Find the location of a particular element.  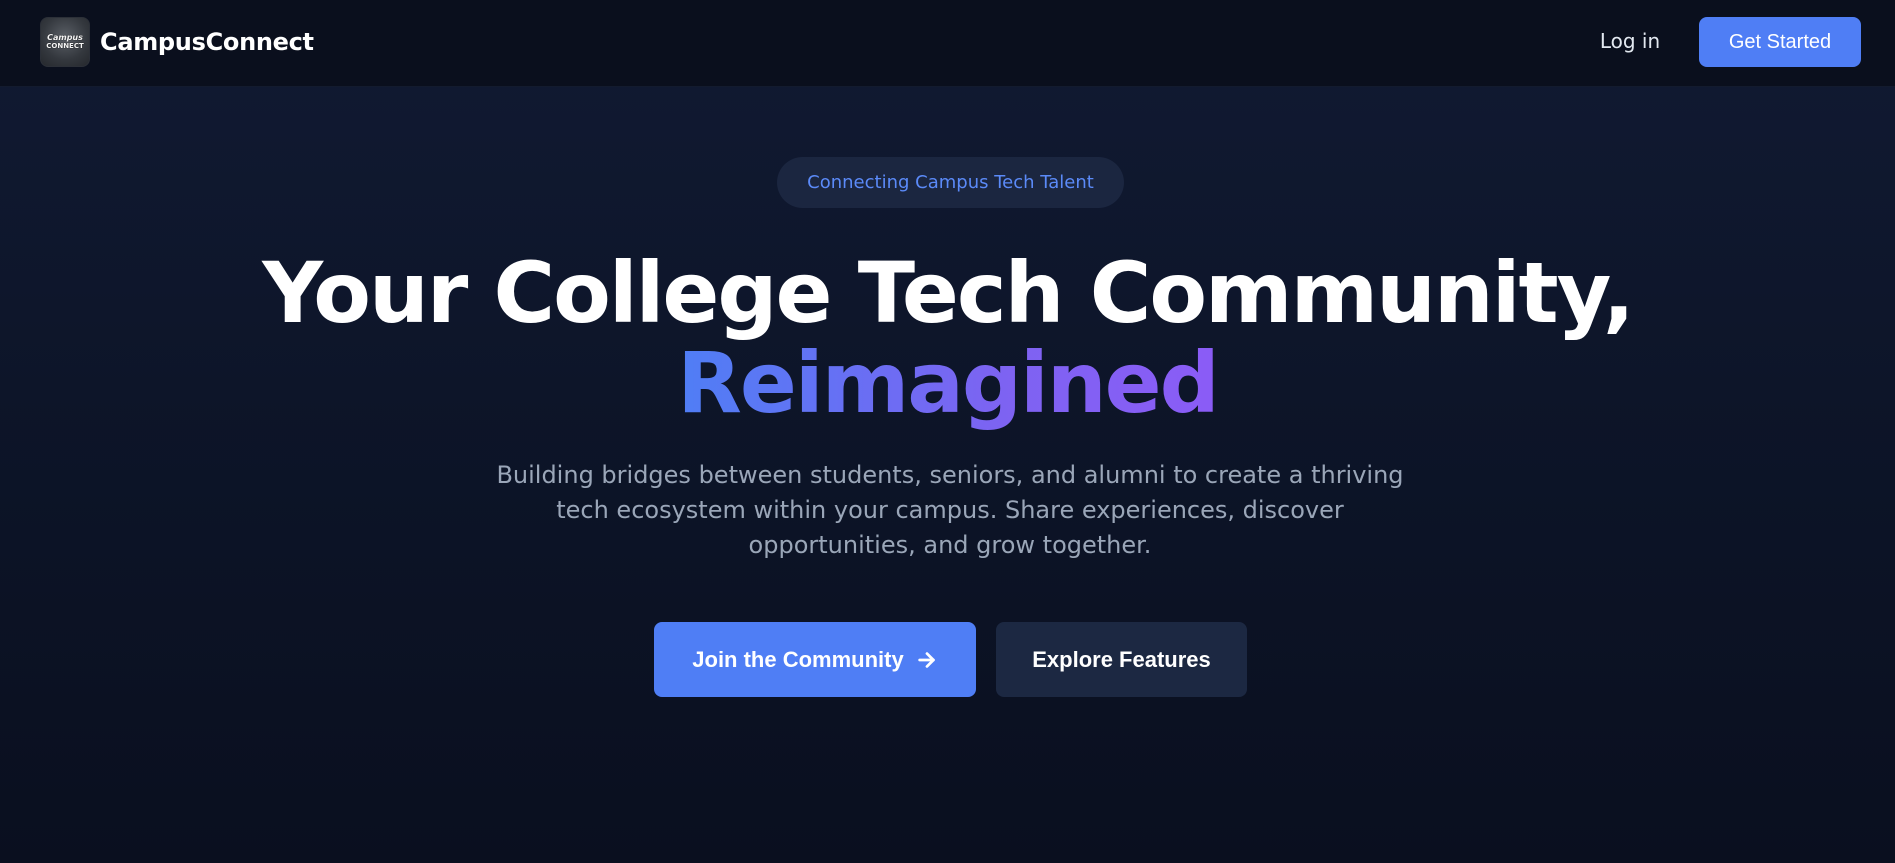

hero-headline: Your College Tech Community, is located at coordinates (948, 293).